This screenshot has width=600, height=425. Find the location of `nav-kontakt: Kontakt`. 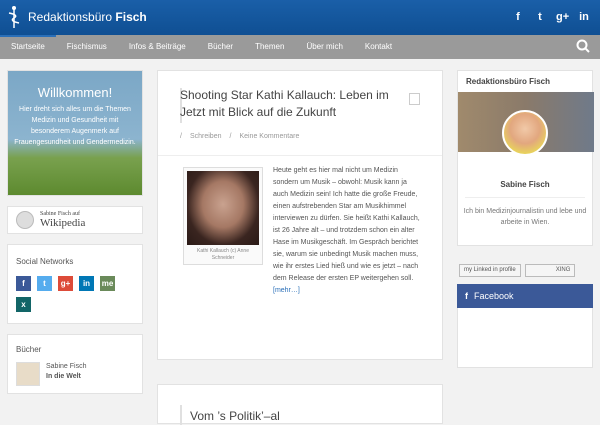

nav-kontakt: Kontakt is located at coordinates (378, 47).